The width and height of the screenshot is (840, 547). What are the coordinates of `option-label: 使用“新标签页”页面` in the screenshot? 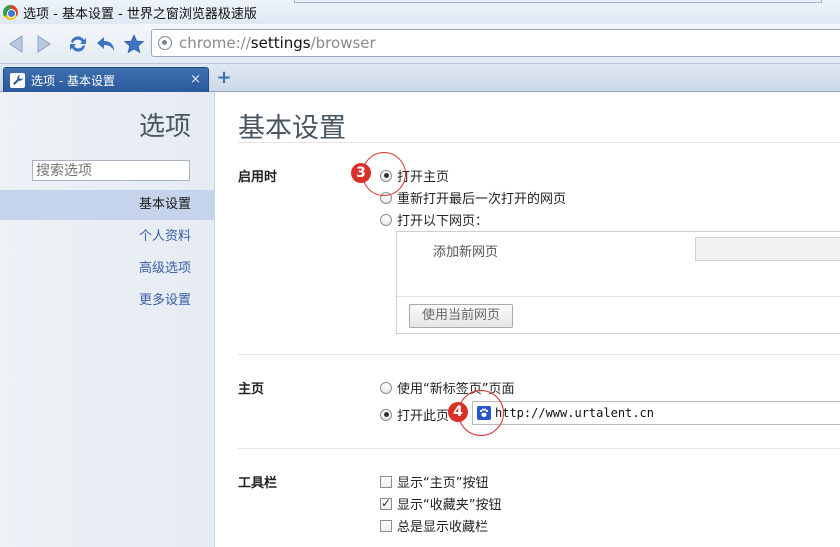 It's located at (456, 389).